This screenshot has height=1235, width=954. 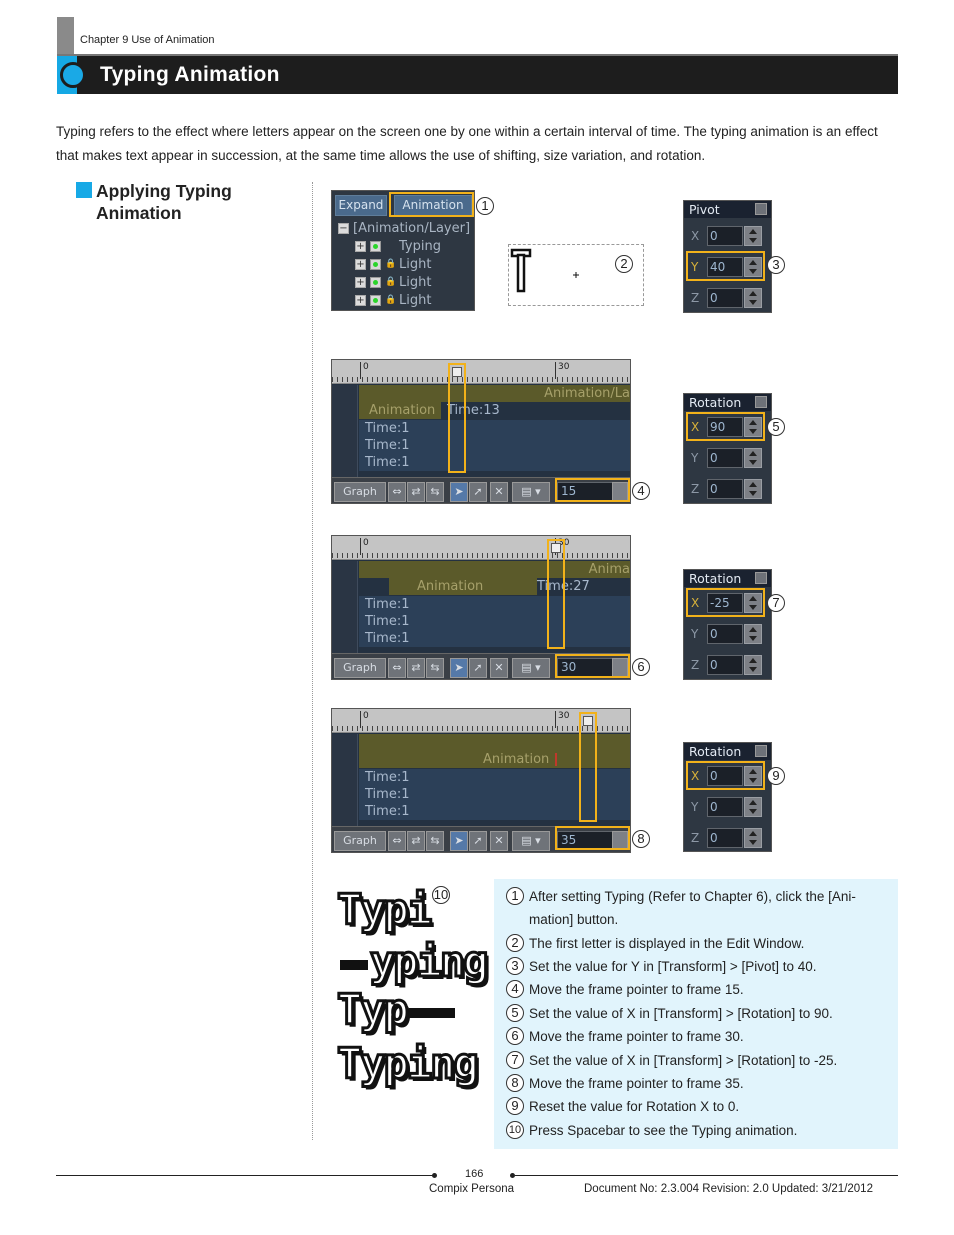 I want to click on animation-track: Animation Time:27, so click(x=494, y=586).